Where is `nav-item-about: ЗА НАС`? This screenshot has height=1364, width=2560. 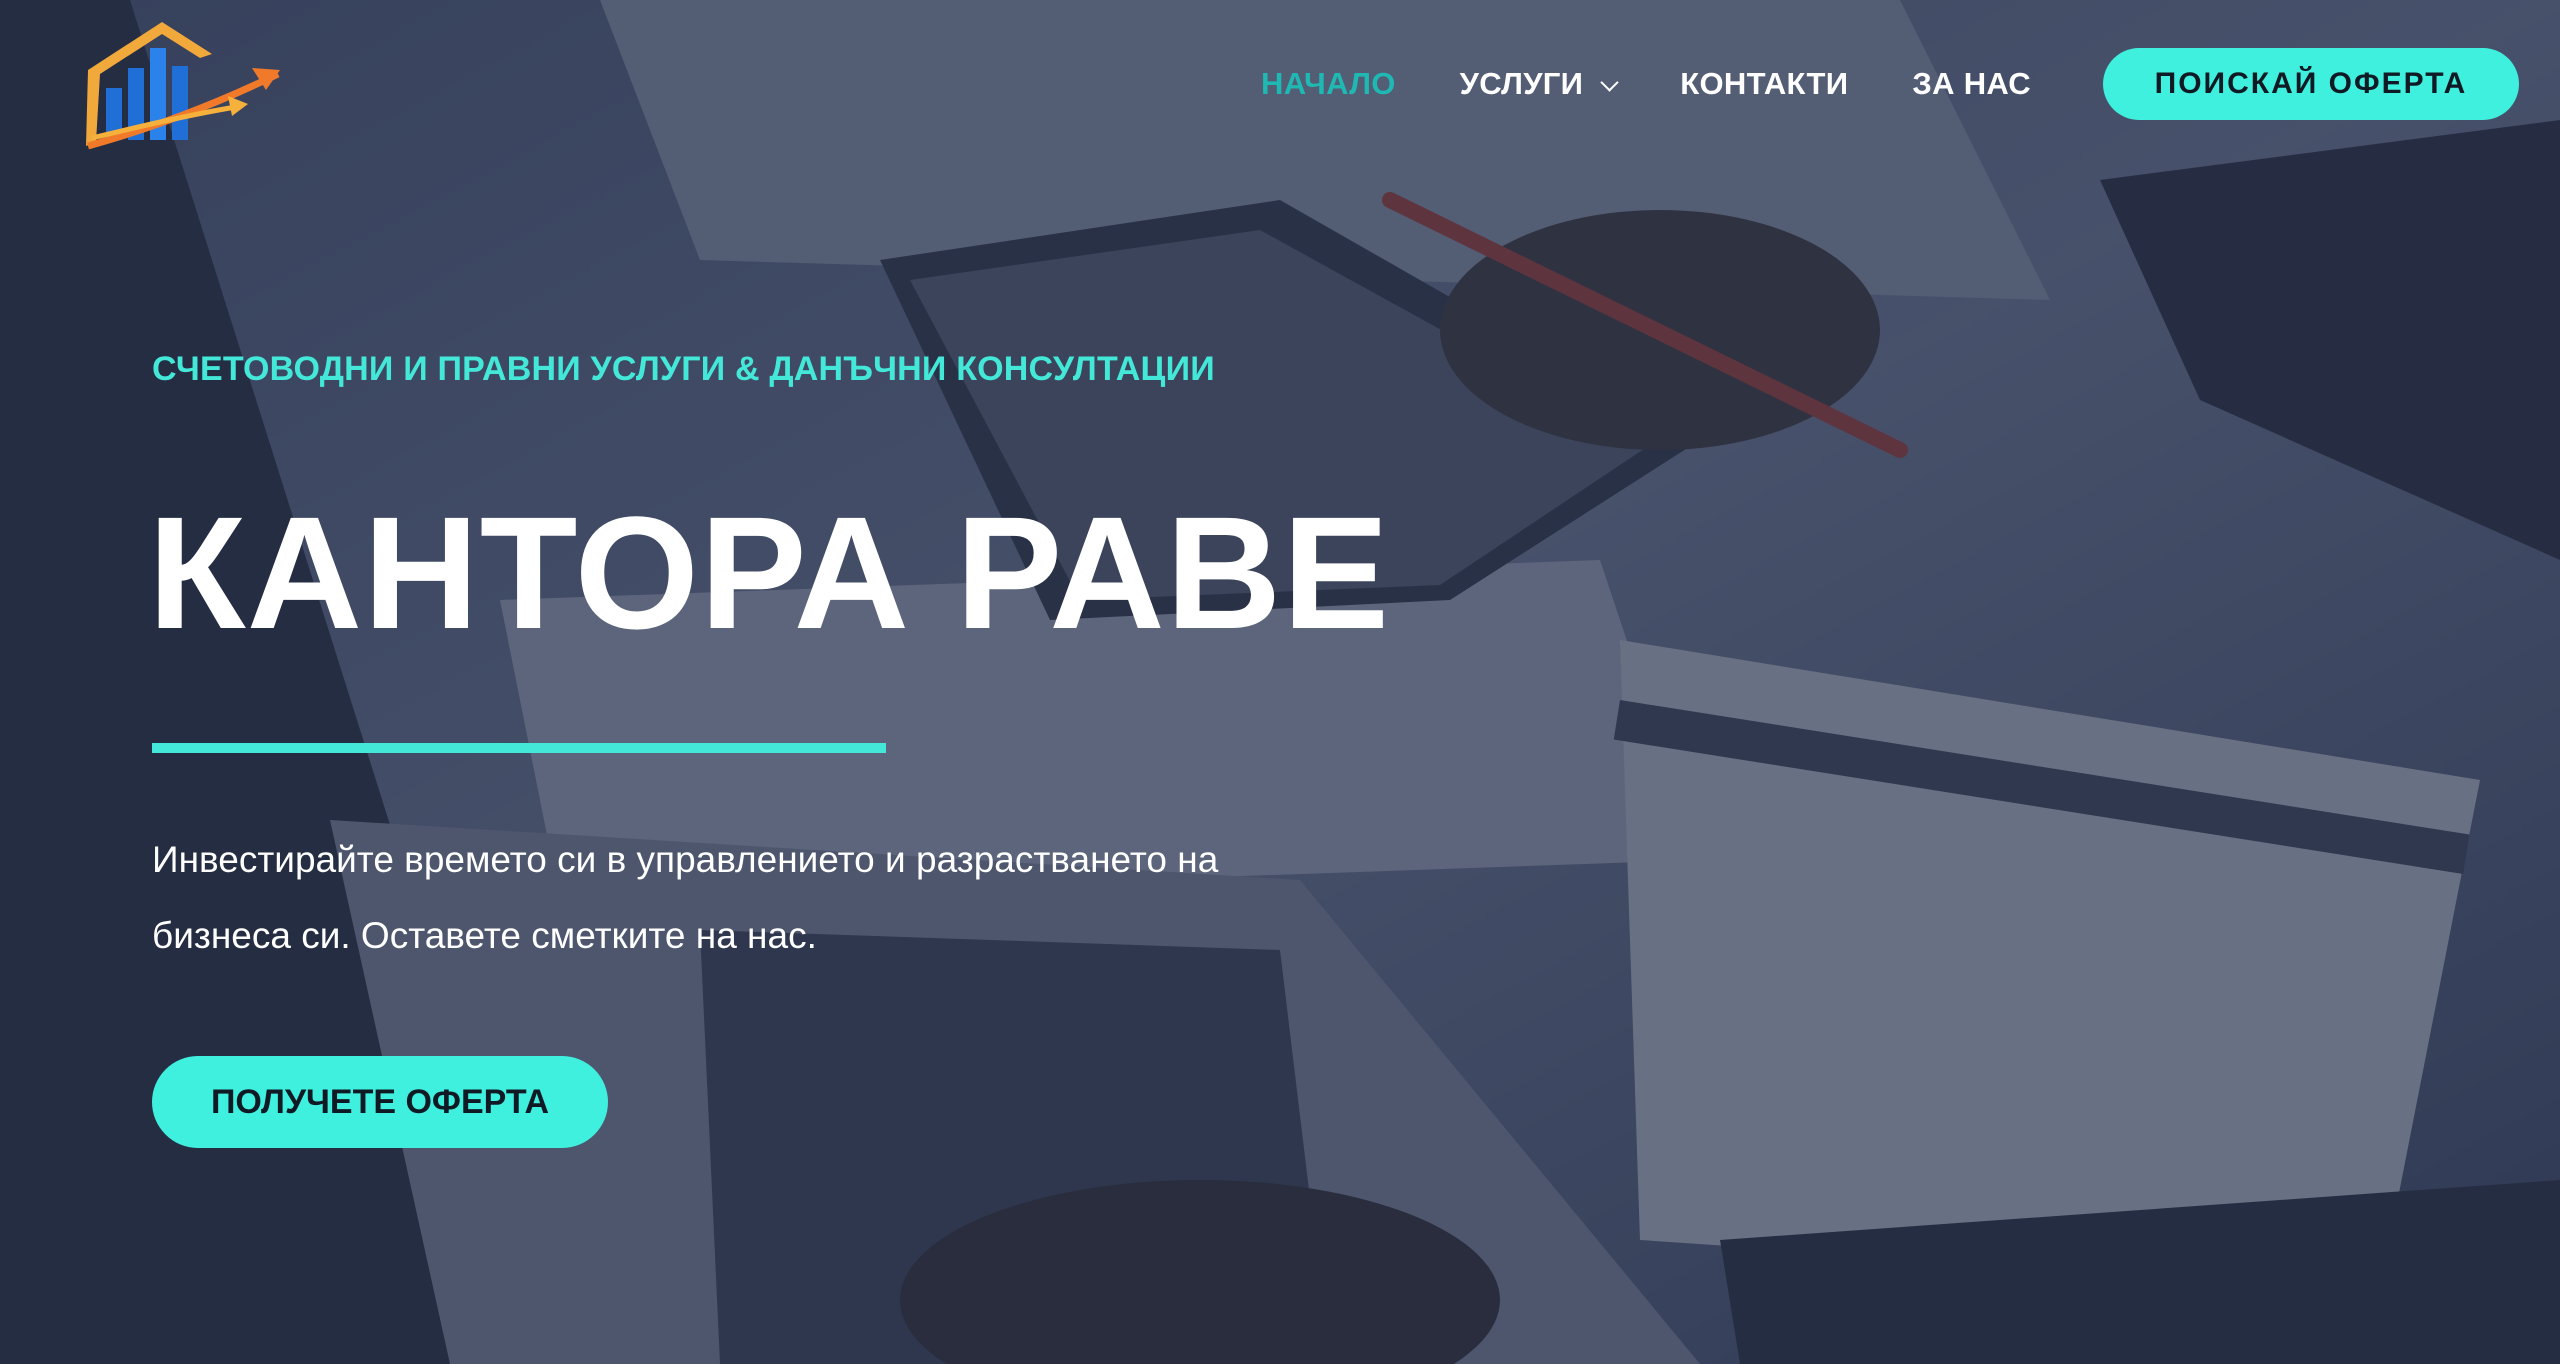
nav-item-about: ЗА НАС is located at coordinates (1971, 84).